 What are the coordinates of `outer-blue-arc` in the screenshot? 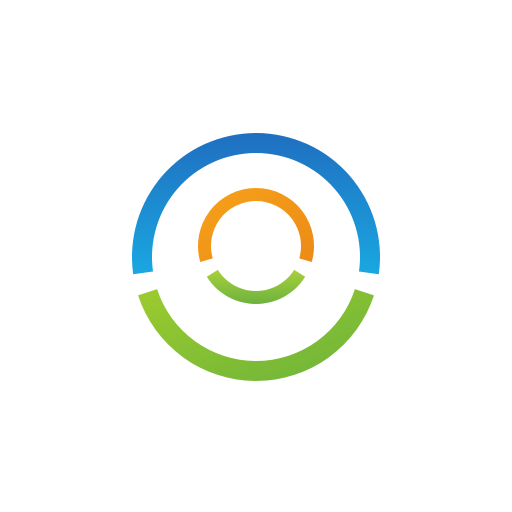 It's located at (256, 203).